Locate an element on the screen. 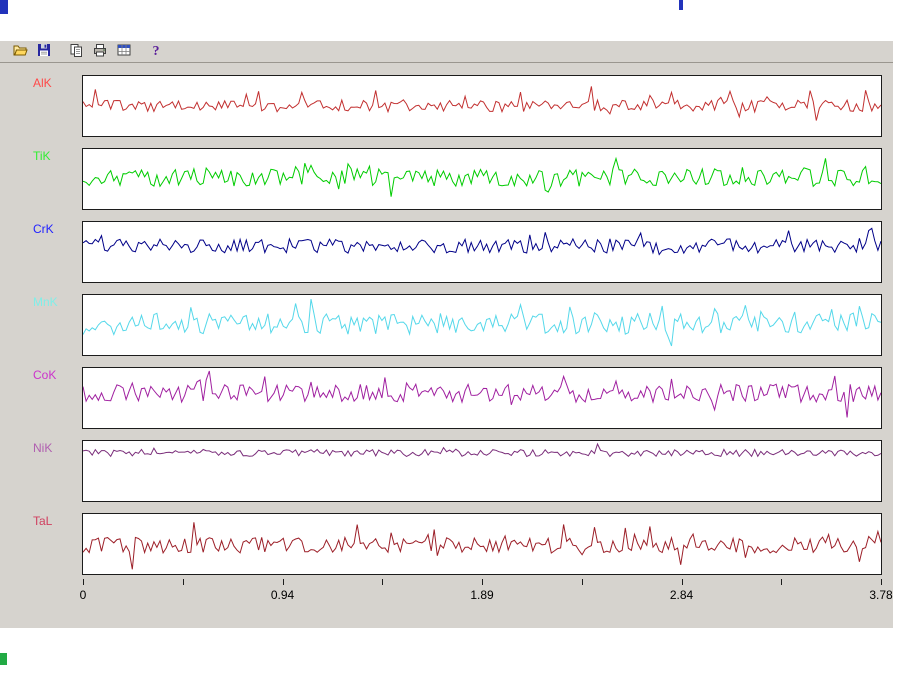 Image resolution: width=900 pixels, height=675 pixels. copy-button is located at coordinates (76, 52).